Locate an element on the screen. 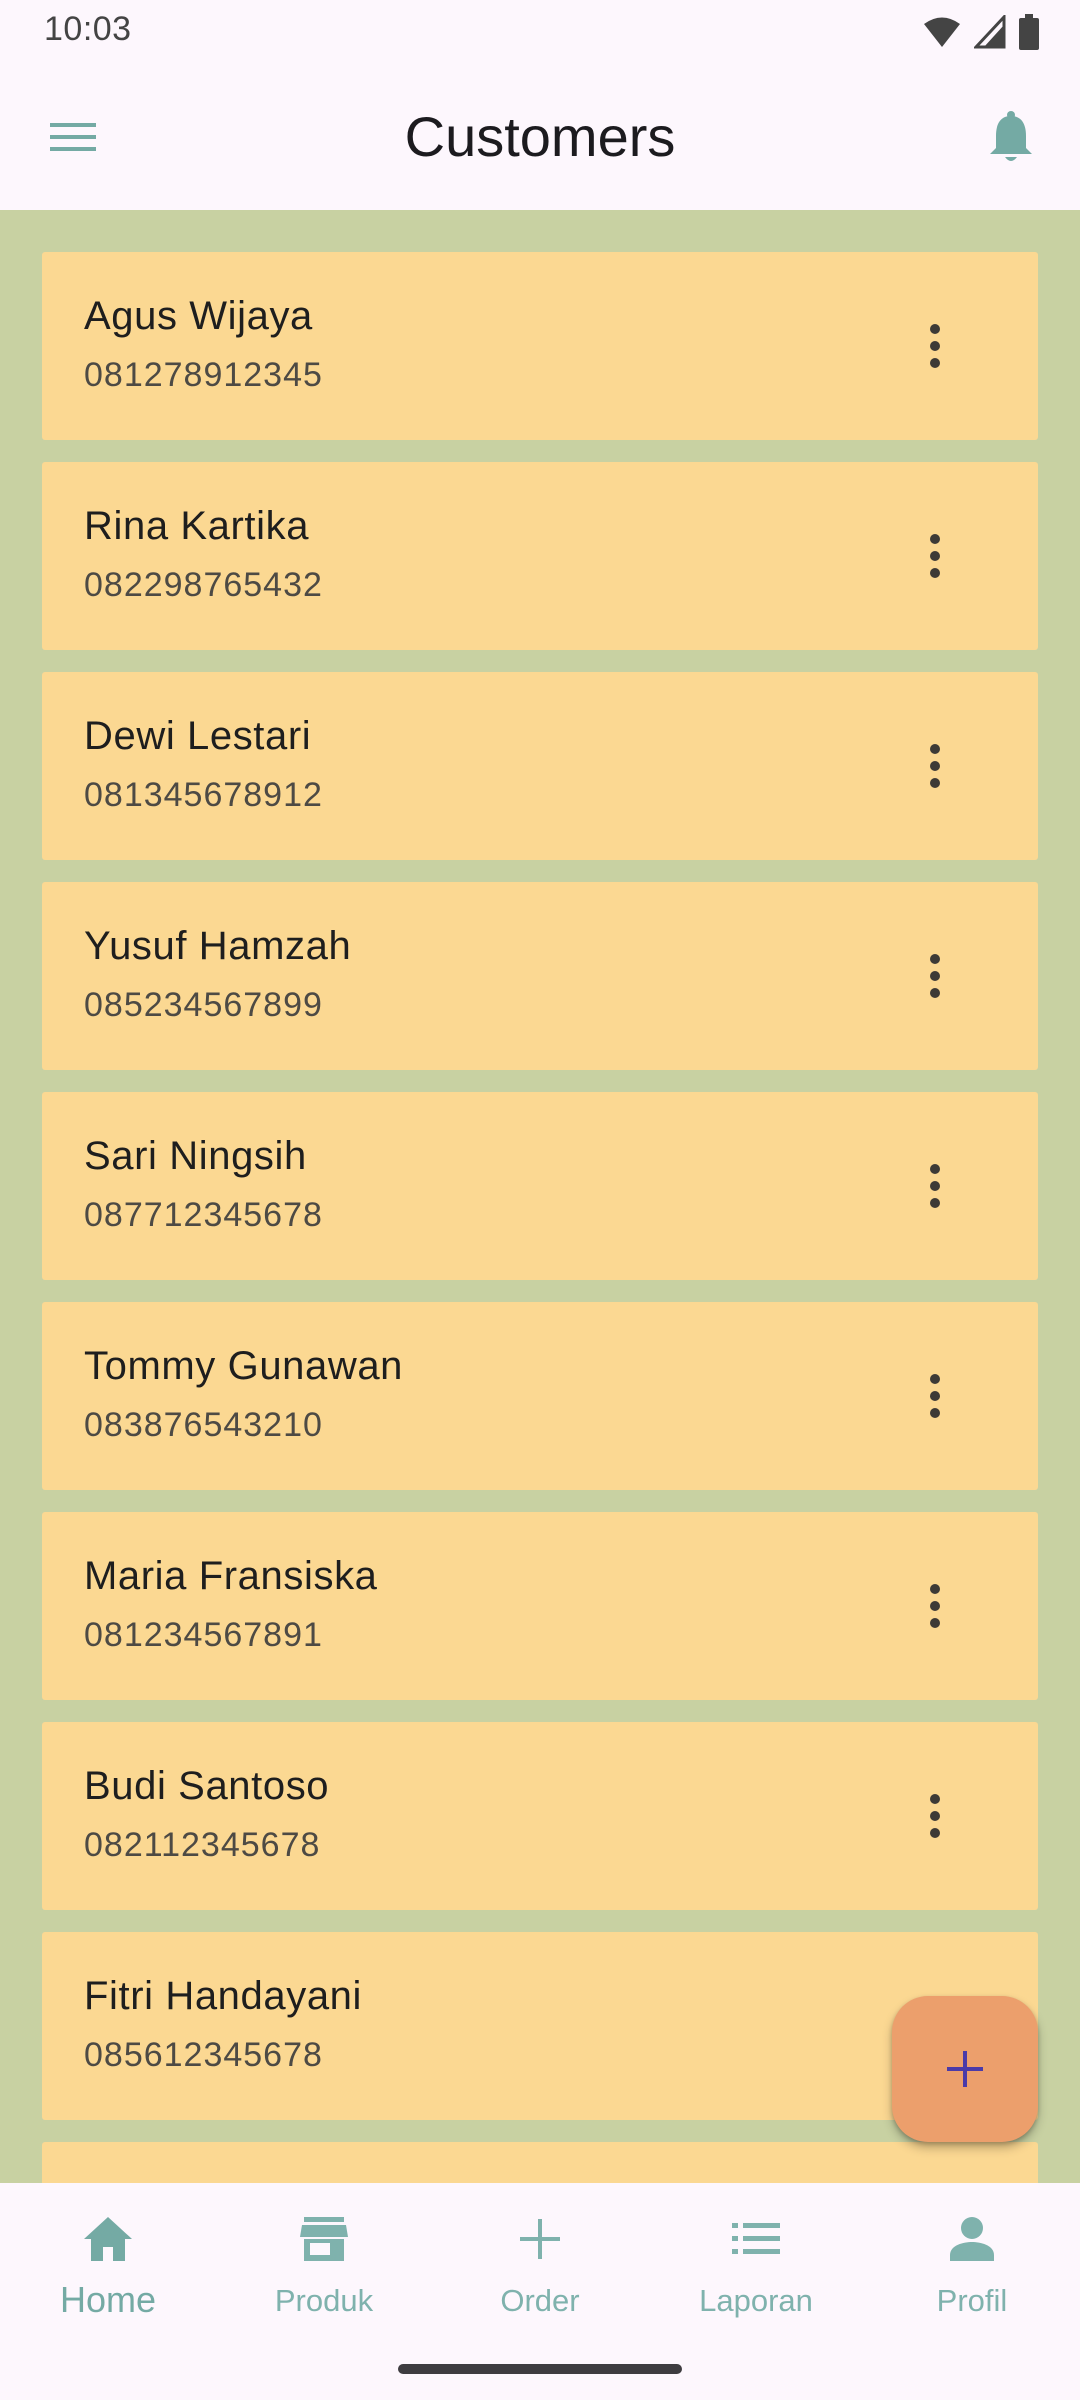 Image resolution: width=1080 pixels, height=2400 pixels. customer-name: Fitri Handayani is located at coordinates (223, 1996).